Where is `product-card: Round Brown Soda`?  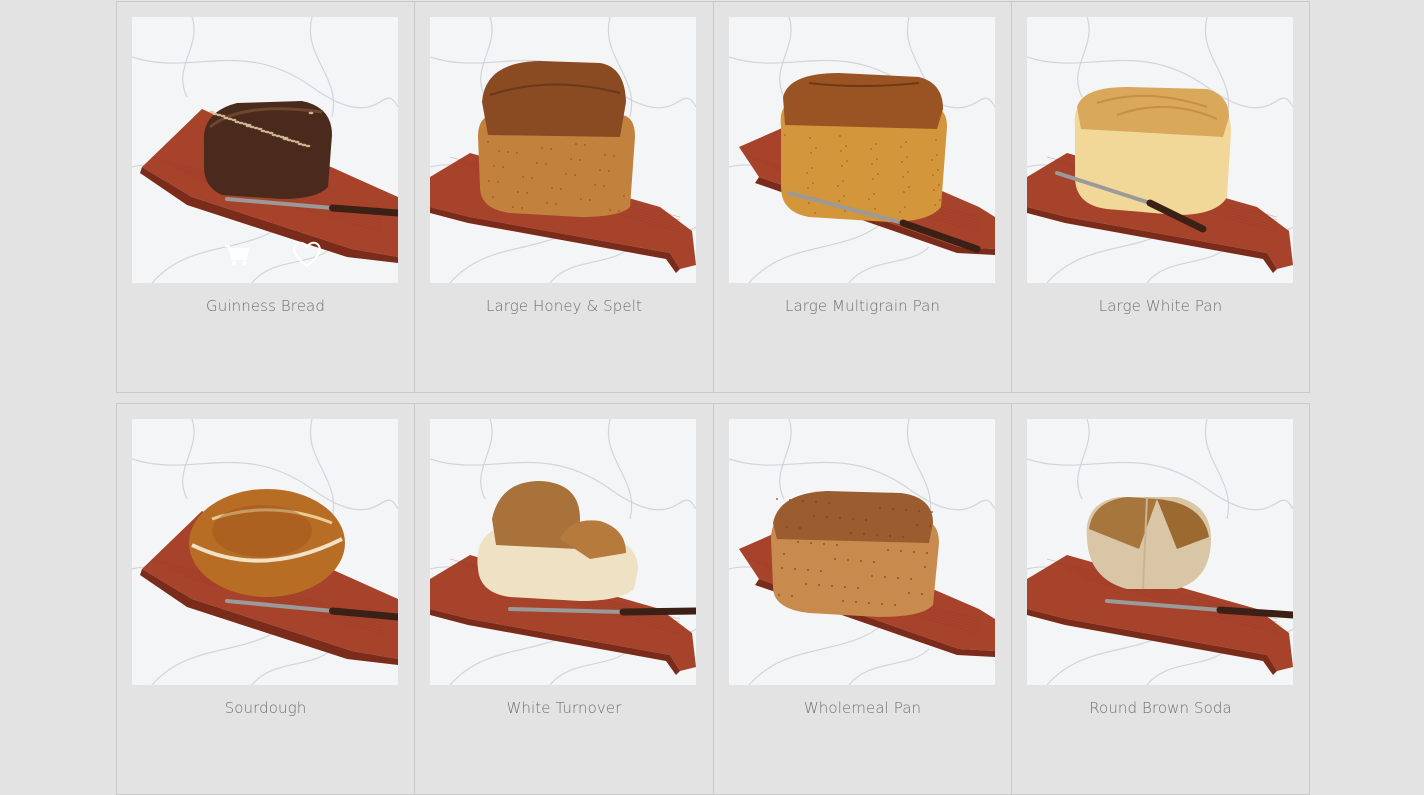
product-card: Round Brown Soda is located at coordinates (1160, 599).